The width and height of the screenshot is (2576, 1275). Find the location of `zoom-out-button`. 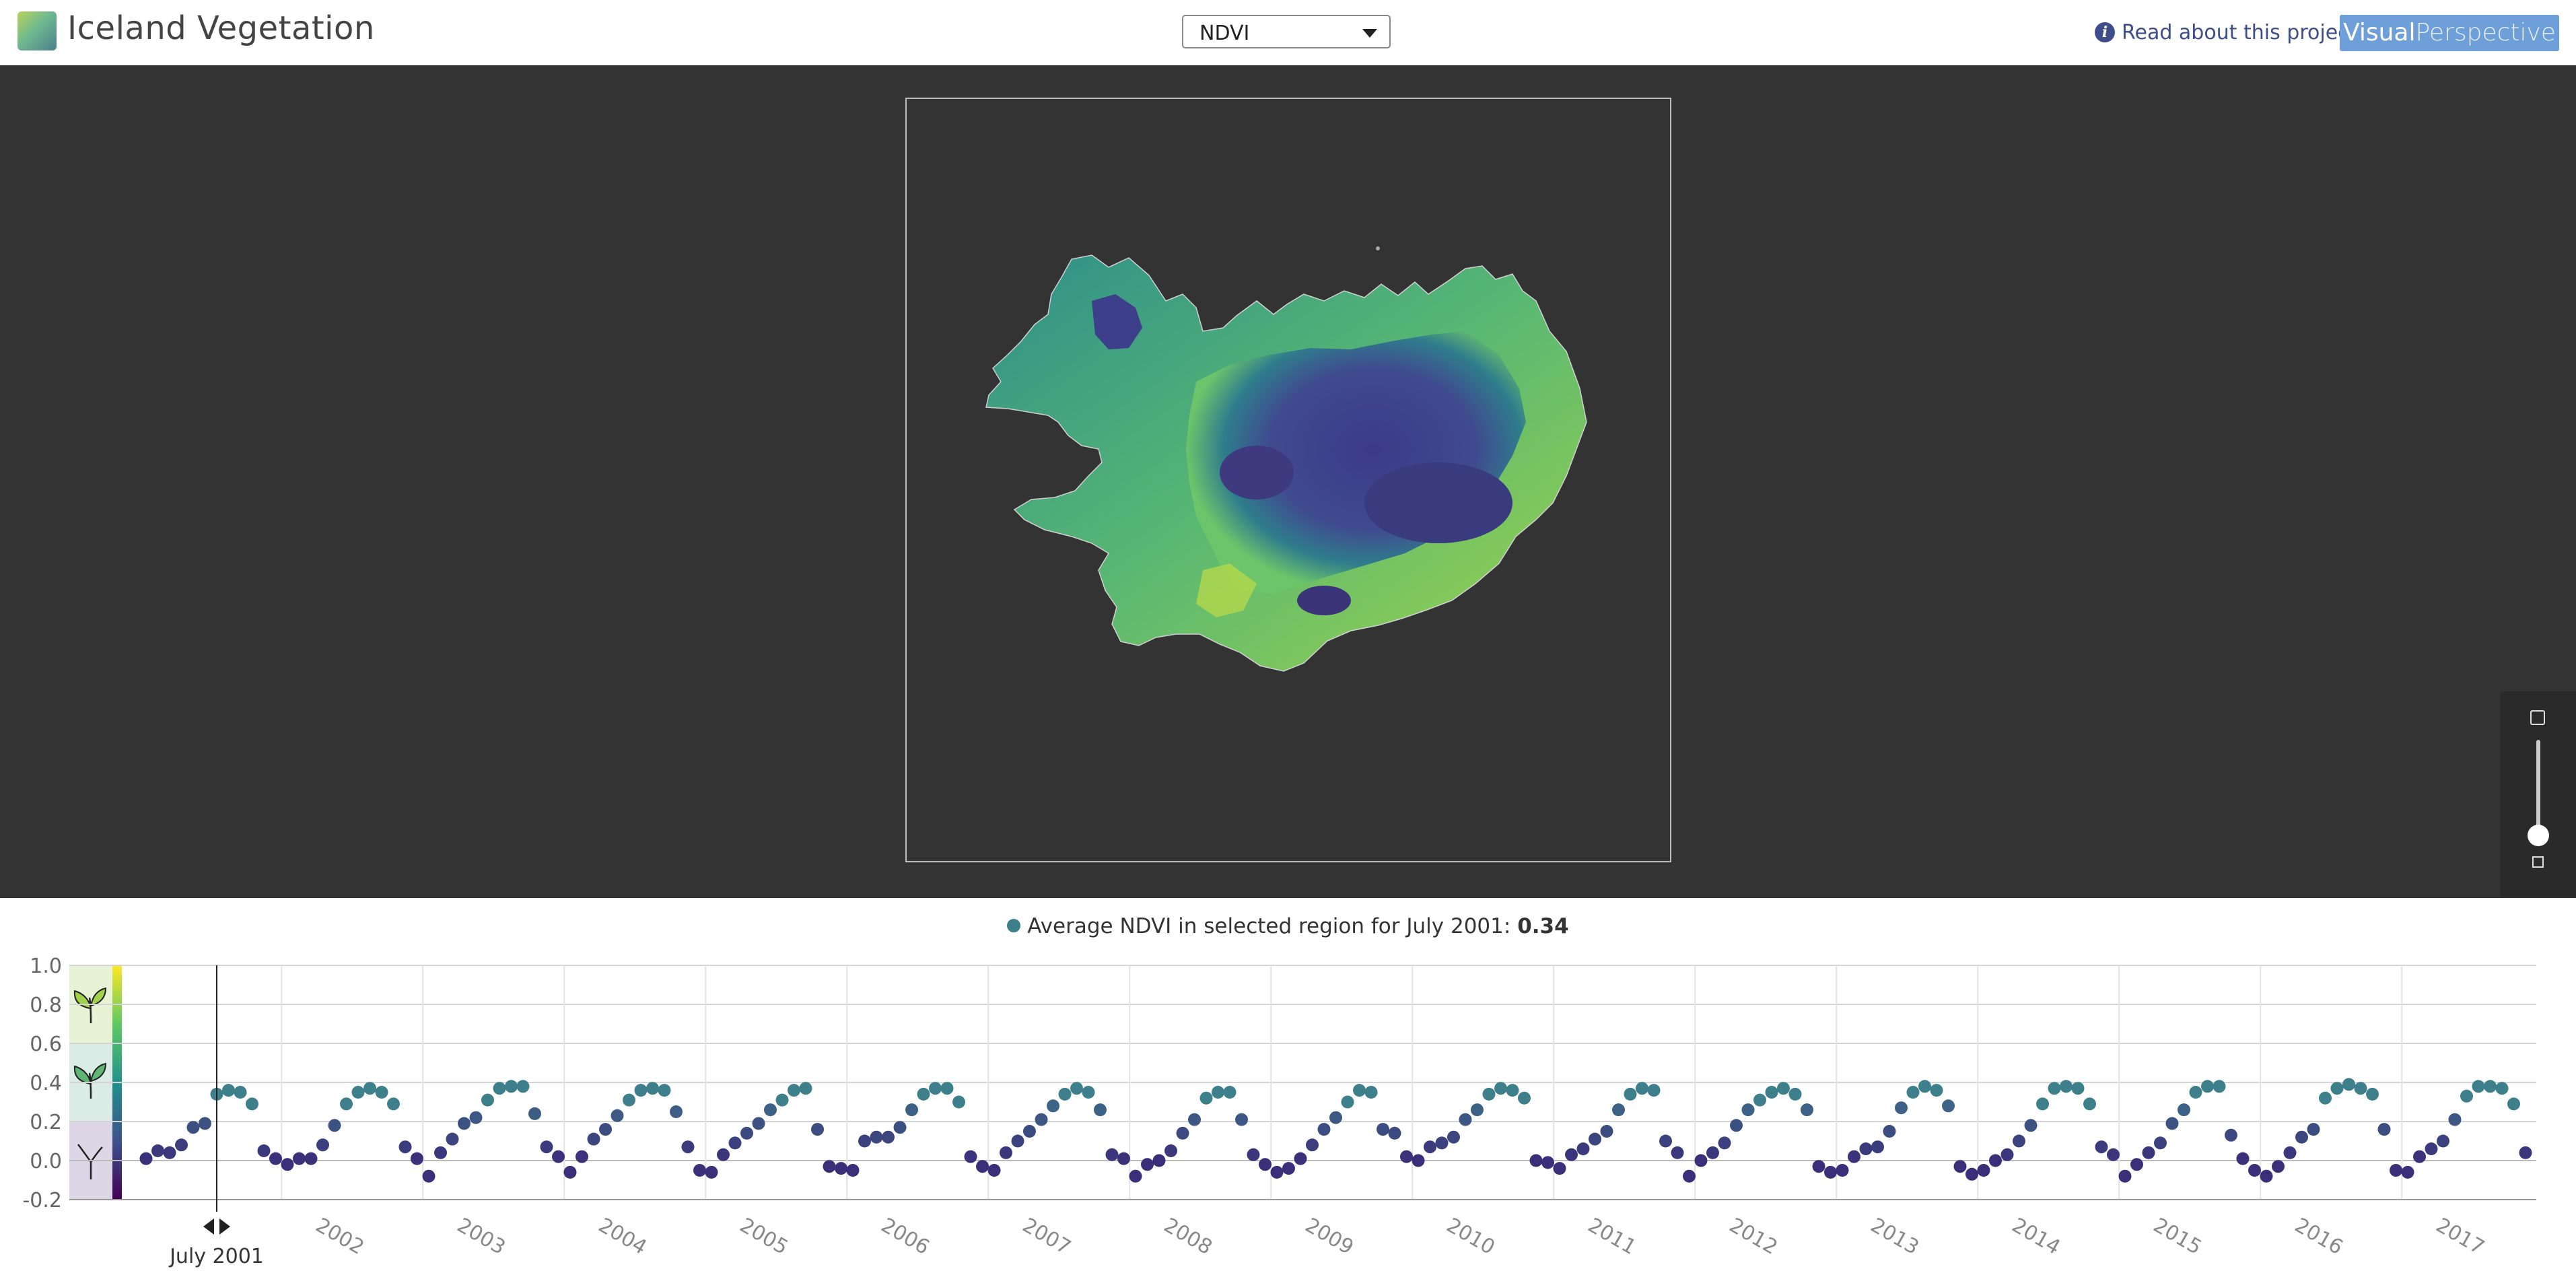

zoom-out-button is located at coordinates (2538, 862).